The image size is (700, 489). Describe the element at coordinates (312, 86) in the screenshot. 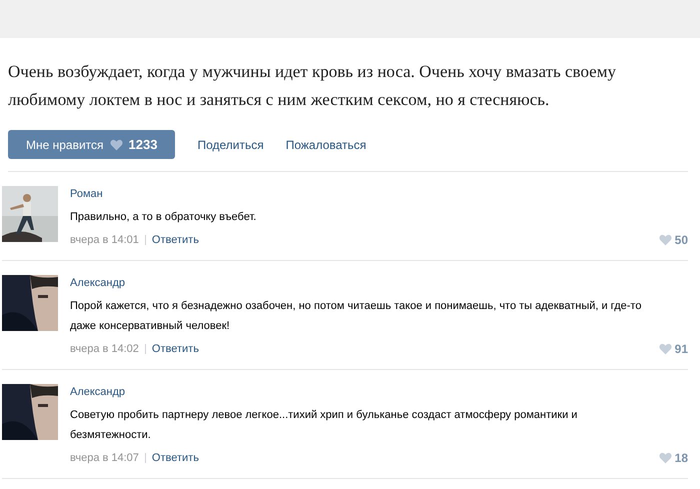

I see `post-text: Очень возбуждает, когда у мужчины идет кровь из носа. Очень хочу вмазать своему любимому локтем в нос и заняться с ним жестким сексом, но я стесняюсь.` at that location.